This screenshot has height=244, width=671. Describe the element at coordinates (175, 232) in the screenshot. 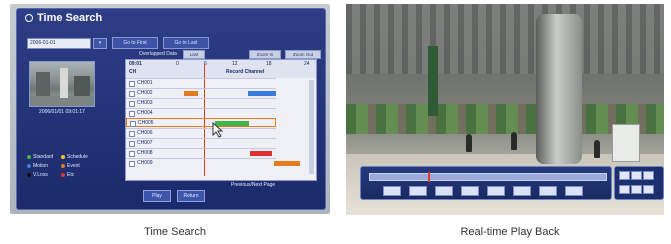

I see `caption-time-search: Time Search` at that location.